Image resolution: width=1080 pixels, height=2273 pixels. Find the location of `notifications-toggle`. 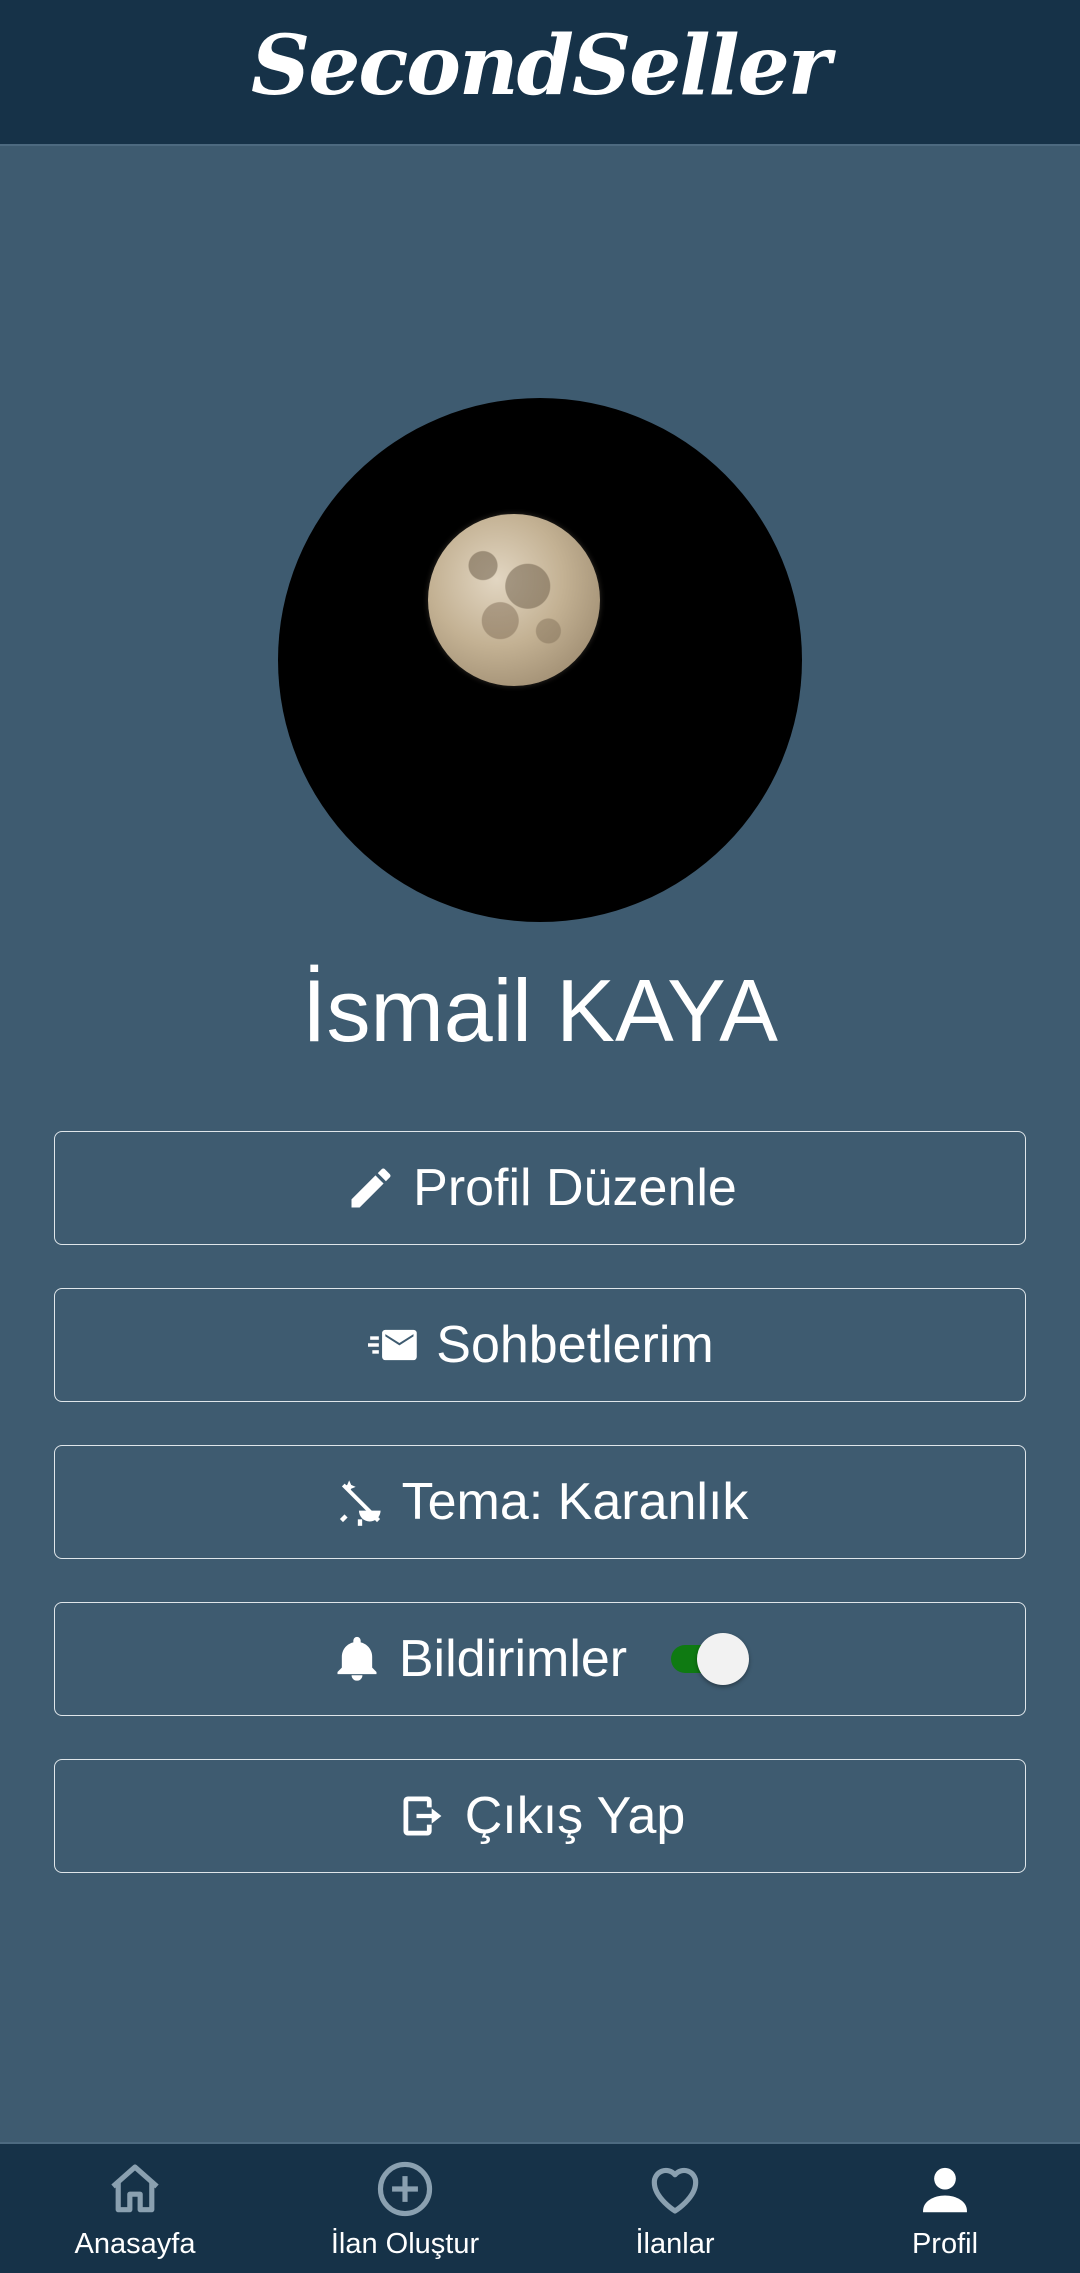

notifications-toggle is located at coordinates (709, 1659).